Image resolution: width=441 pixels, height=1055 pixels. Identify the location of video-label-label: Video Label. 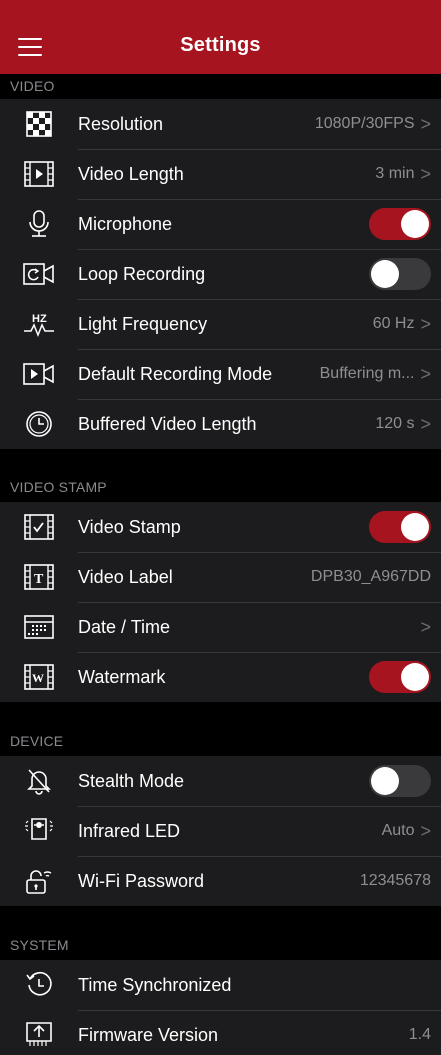
(125, 576).